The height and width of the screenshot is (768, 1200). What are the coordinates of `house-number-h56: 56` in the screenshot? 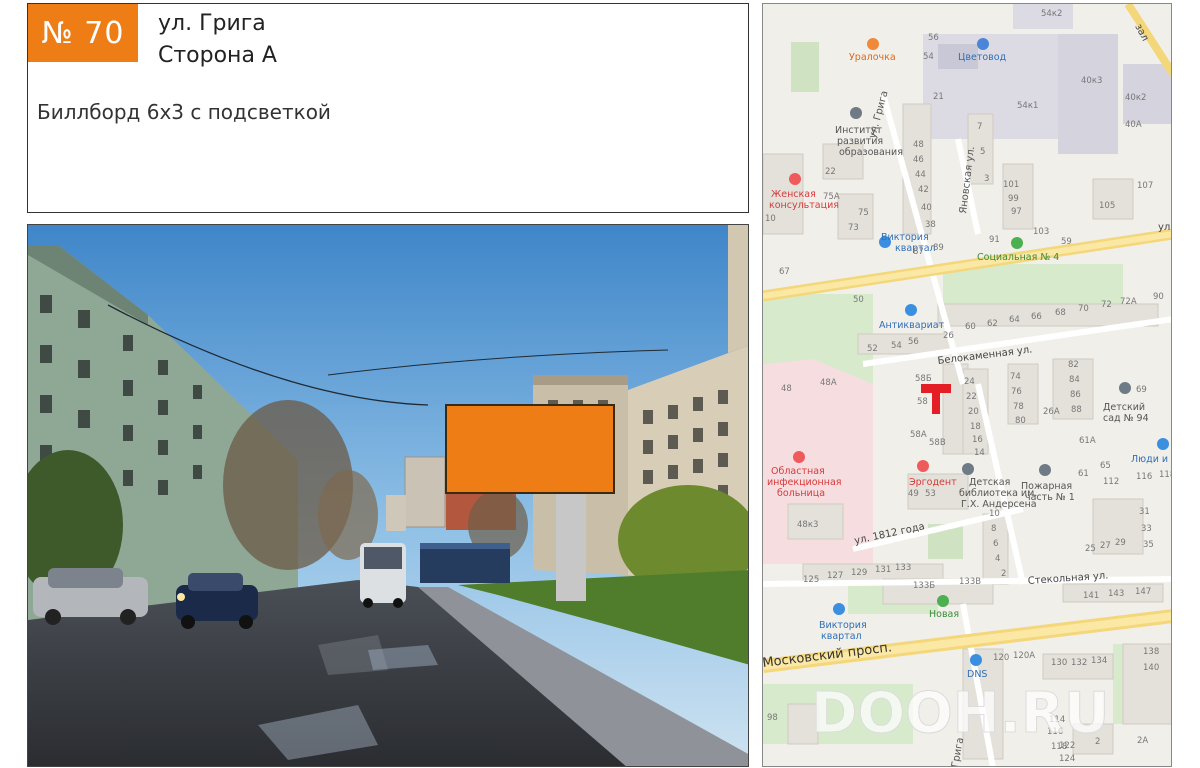 It's located at (933, 38).